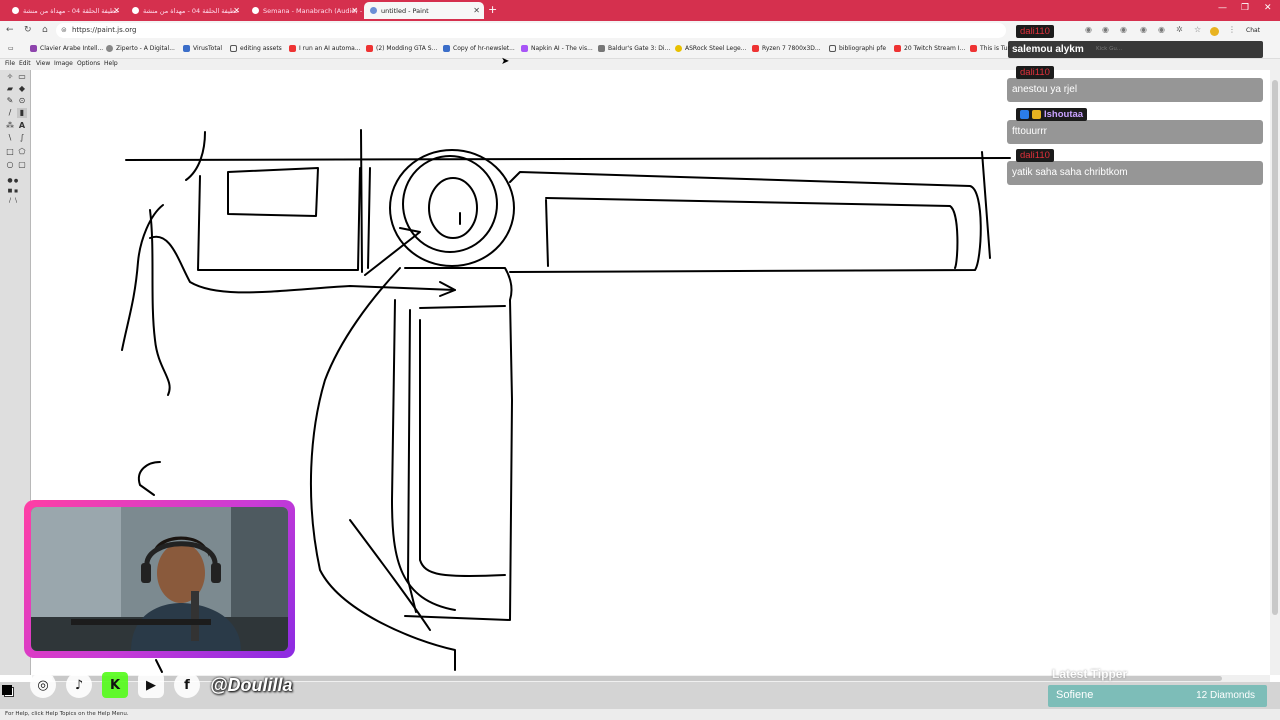 The width and height of the screenshot is (1280, 720). I want to click on vertical-scrollbar, so click(1275, 372).